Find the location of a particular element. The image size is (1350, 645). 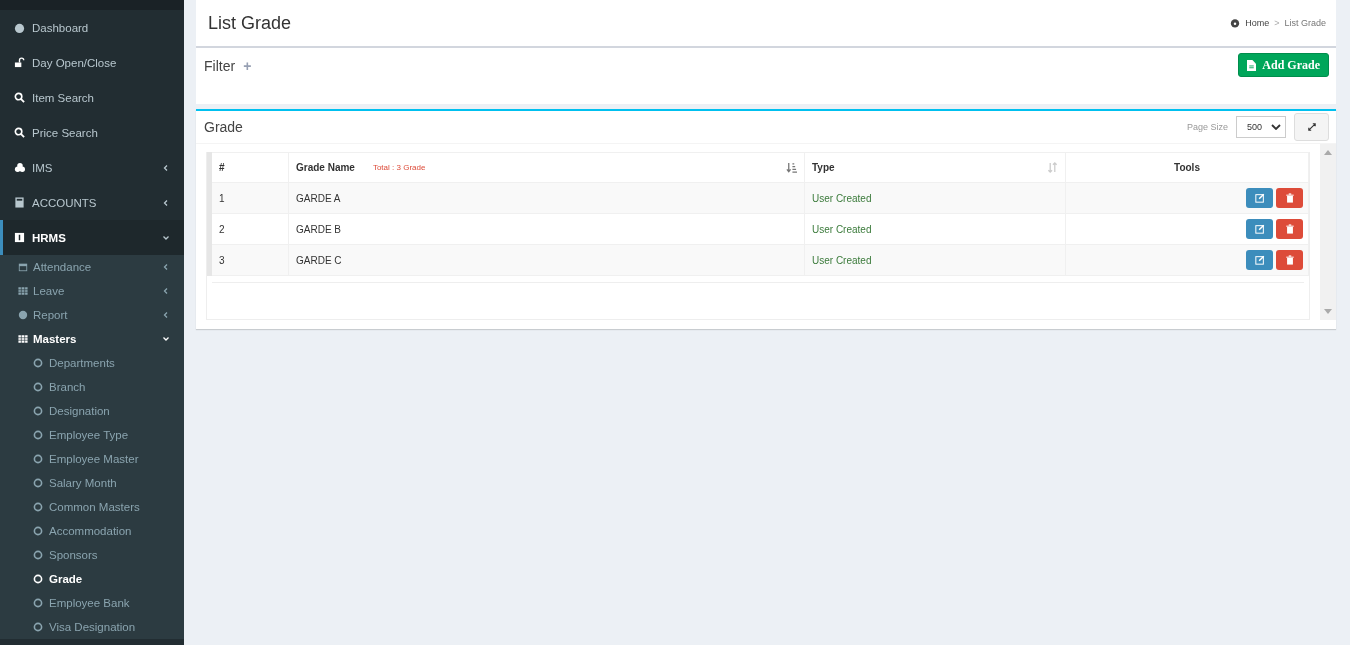

page-size-label: Page Size is located at coordinates (1207, 127).